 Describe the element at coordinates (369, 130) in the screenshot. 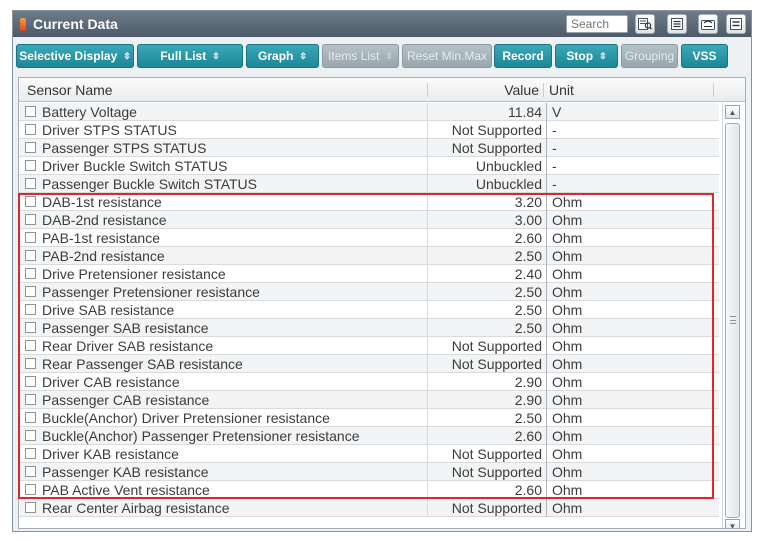

I see `table-row: Driver STPS STATUS Not Supported -` at that location.